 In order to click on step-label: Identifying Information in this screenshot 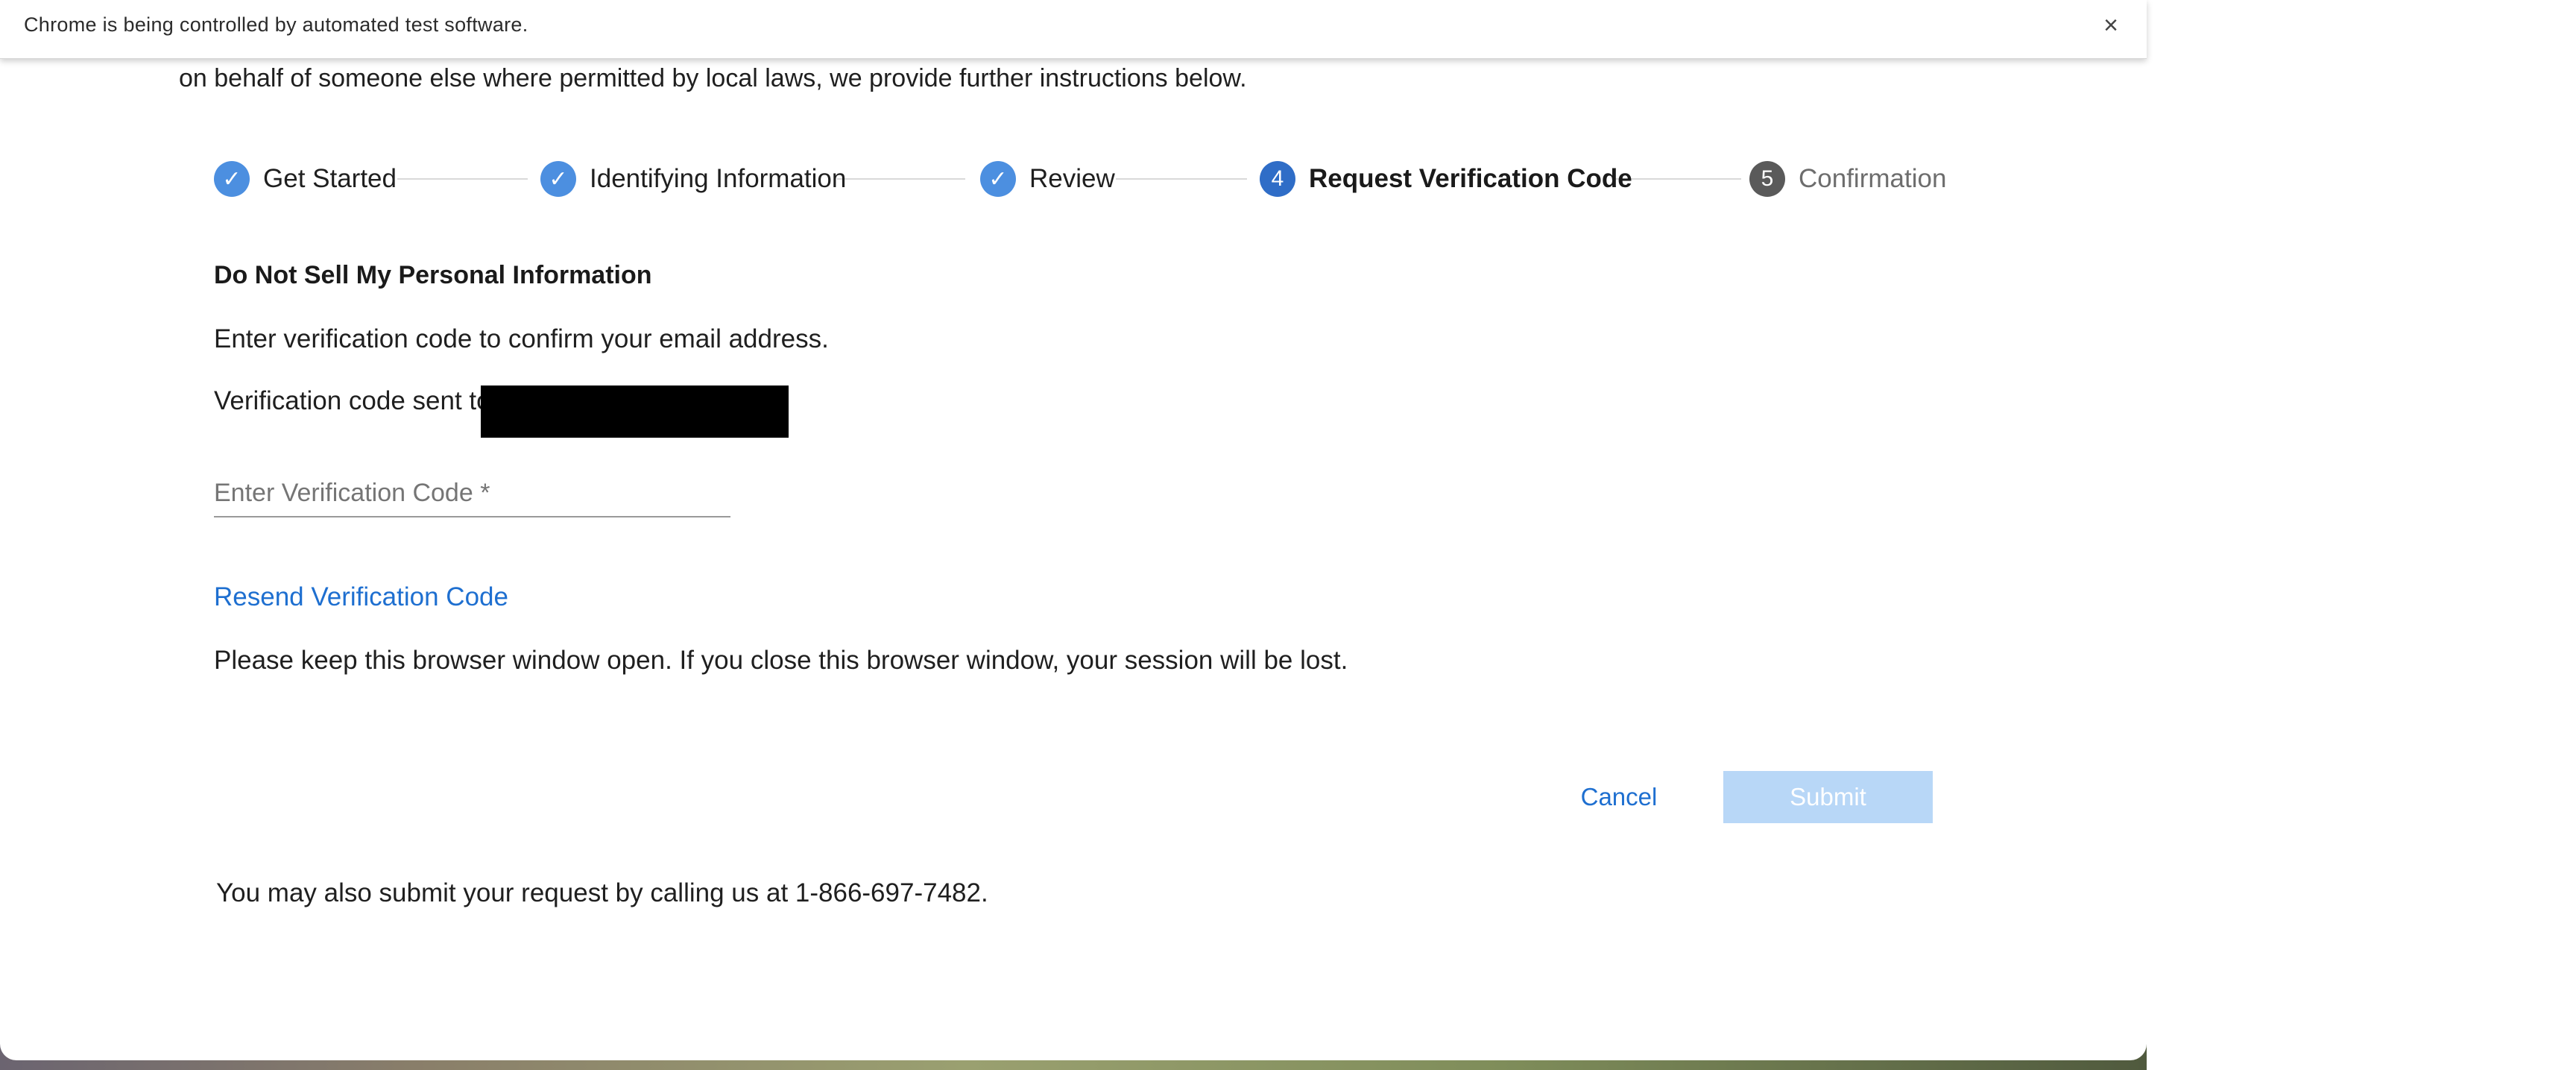, I will do `click(718, 179)`.